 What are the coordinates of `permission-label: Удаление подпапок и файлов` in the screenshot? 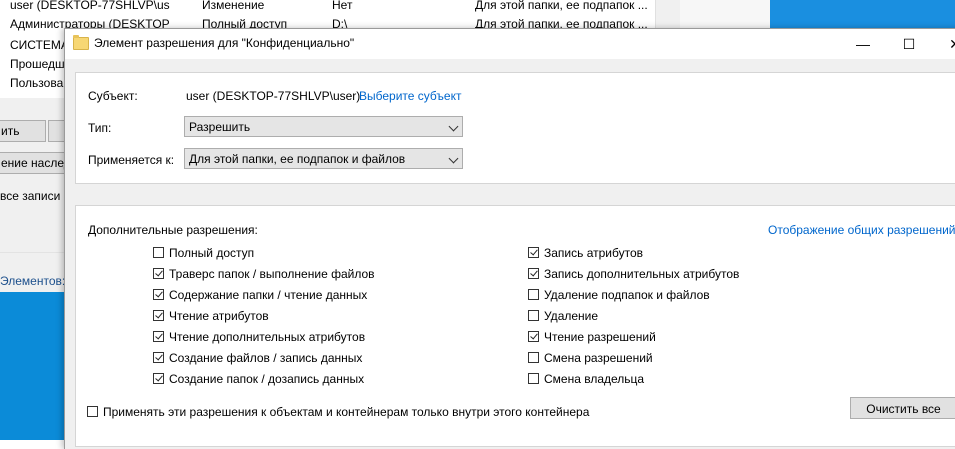 It's located at (627, 295).